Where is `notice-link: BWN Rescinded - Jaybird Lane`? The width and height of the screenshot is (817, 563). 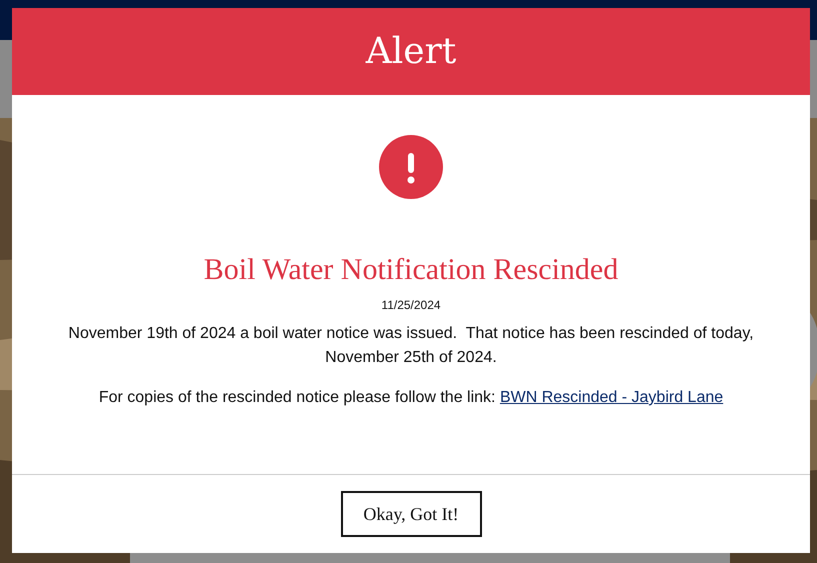 notice-link: BWN Rescinded - Jaybird Lane is located at coordinates (612, 397).